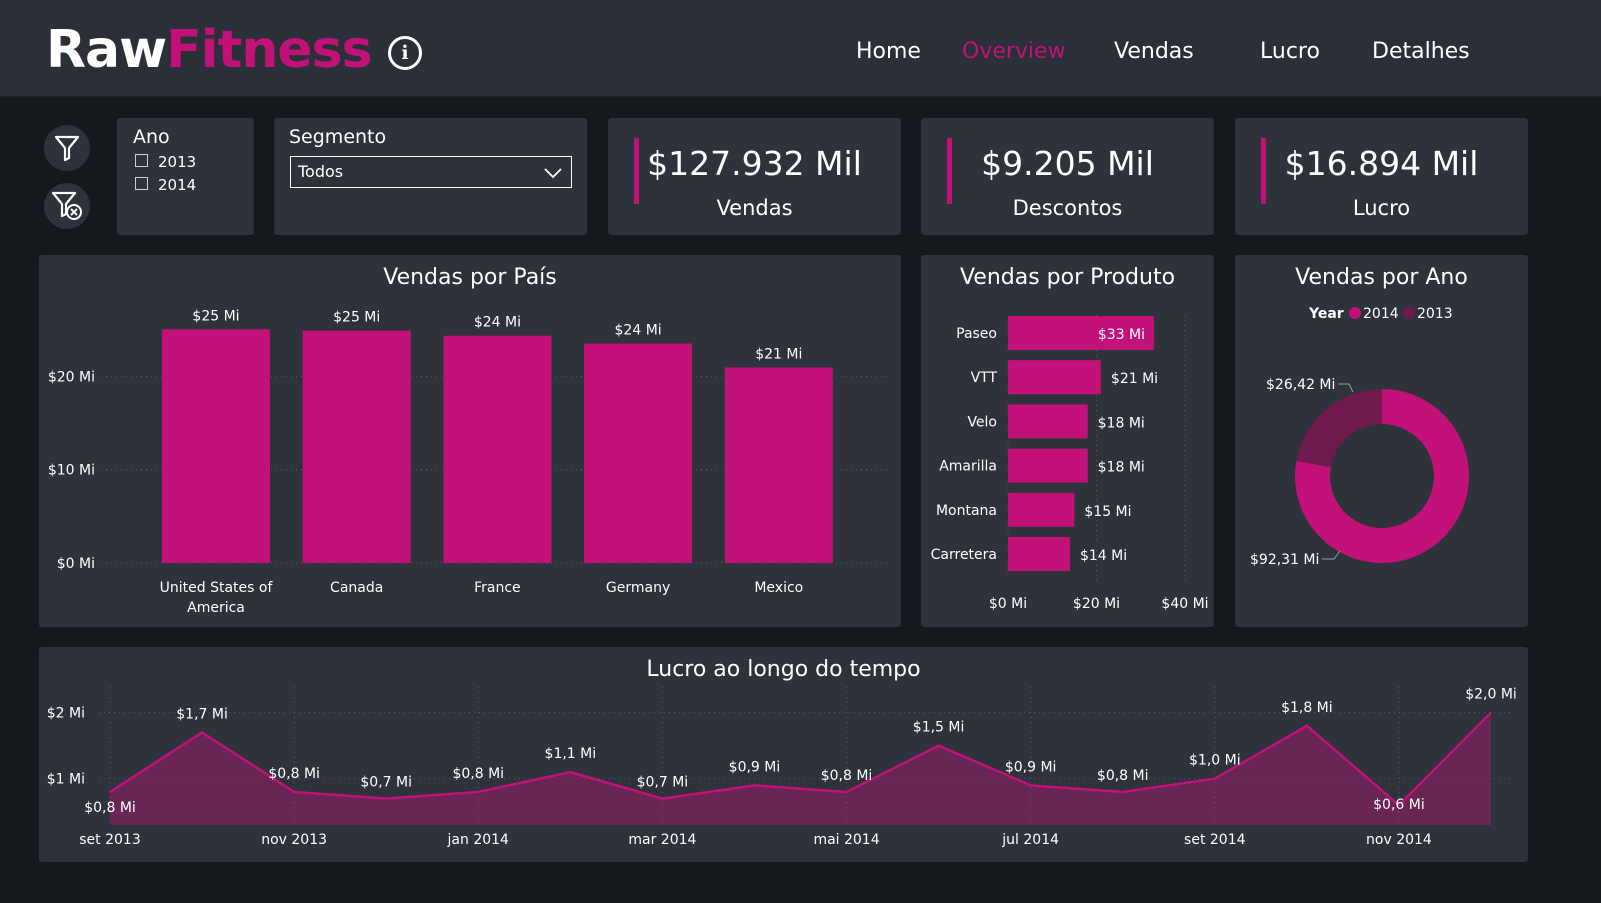  What do you see at coordinates (1096, 604) in the screenshot?
I see `x-tick-label: $20 Mi` at bounding box center [1096, 604].